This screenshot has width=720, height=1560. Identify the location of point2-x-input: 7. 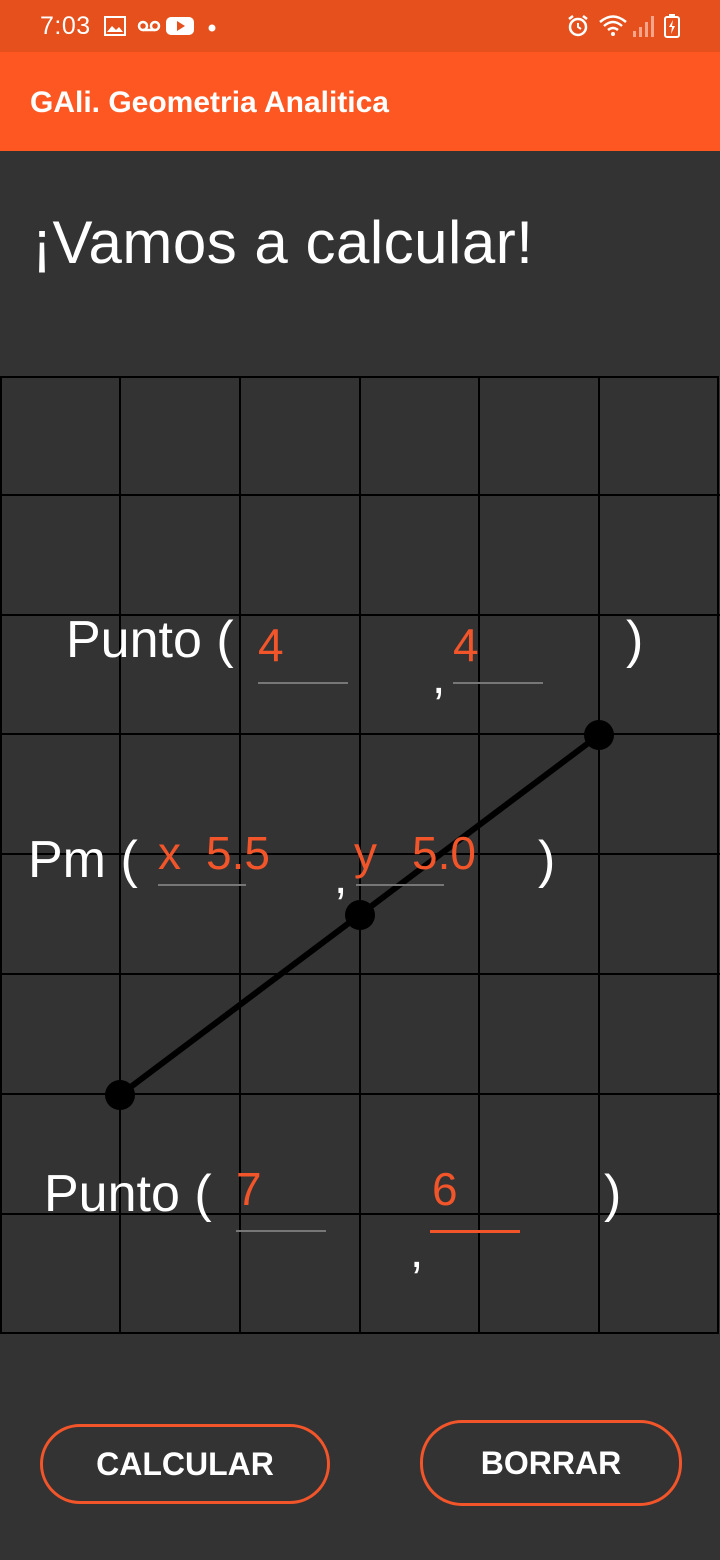
(249, 1189).